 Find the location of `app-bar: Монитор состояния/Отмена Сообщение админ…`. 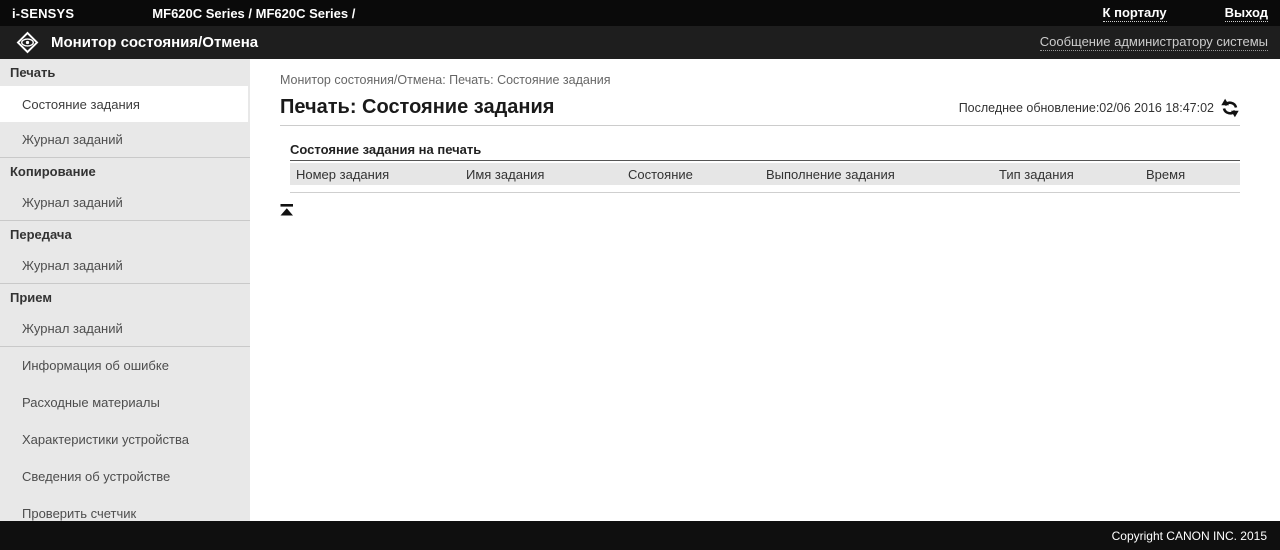

app-bar: Монитор состояния/Отмена Сообщение админ… is located at coordinates (640, 42).